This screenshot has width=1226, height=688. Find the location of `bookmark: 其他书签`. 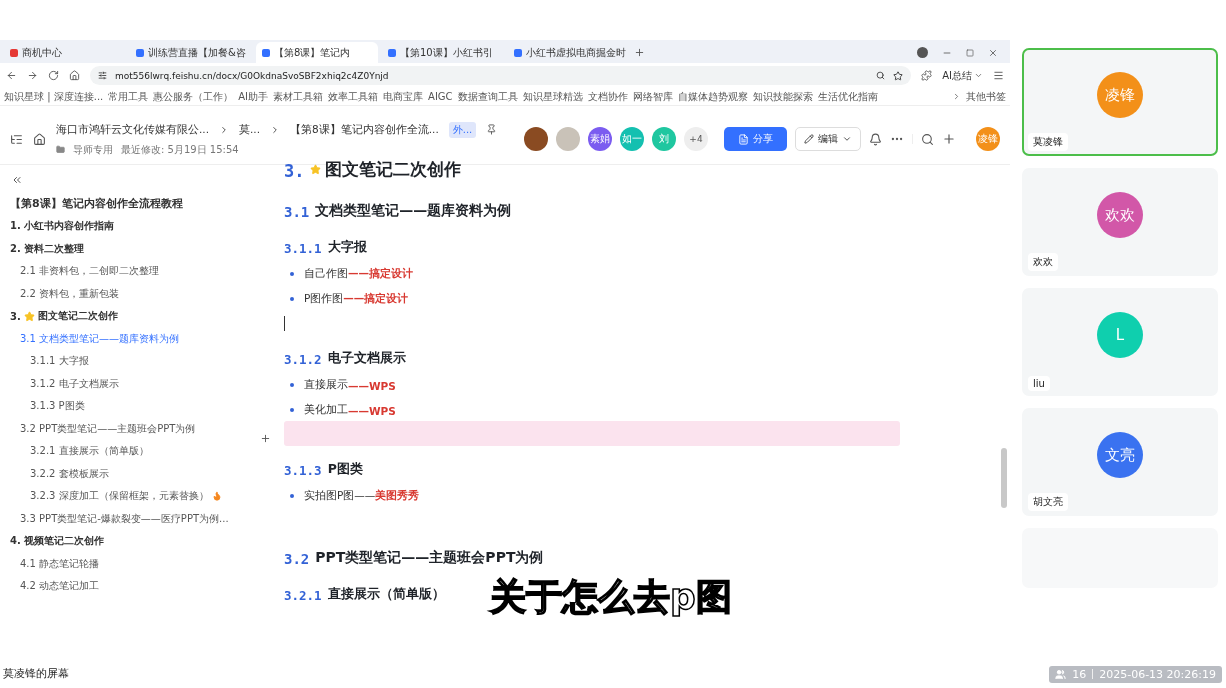

bookmark: 其他书签 is located at coordinates (986, 96).